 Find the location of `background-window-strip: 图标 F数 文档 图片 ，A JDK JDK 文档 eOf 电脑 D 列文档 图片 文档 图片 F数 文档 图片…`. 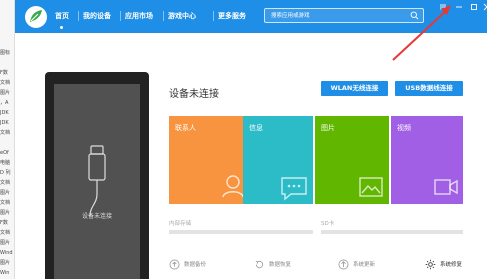

background-window-strip: 图标 F数 文档 图片 ，A JDK JDK 文档 eOf 电脑 D 列文档 图片 文档 图片 F数 文档 图片… is located at coordinates (7, 139).